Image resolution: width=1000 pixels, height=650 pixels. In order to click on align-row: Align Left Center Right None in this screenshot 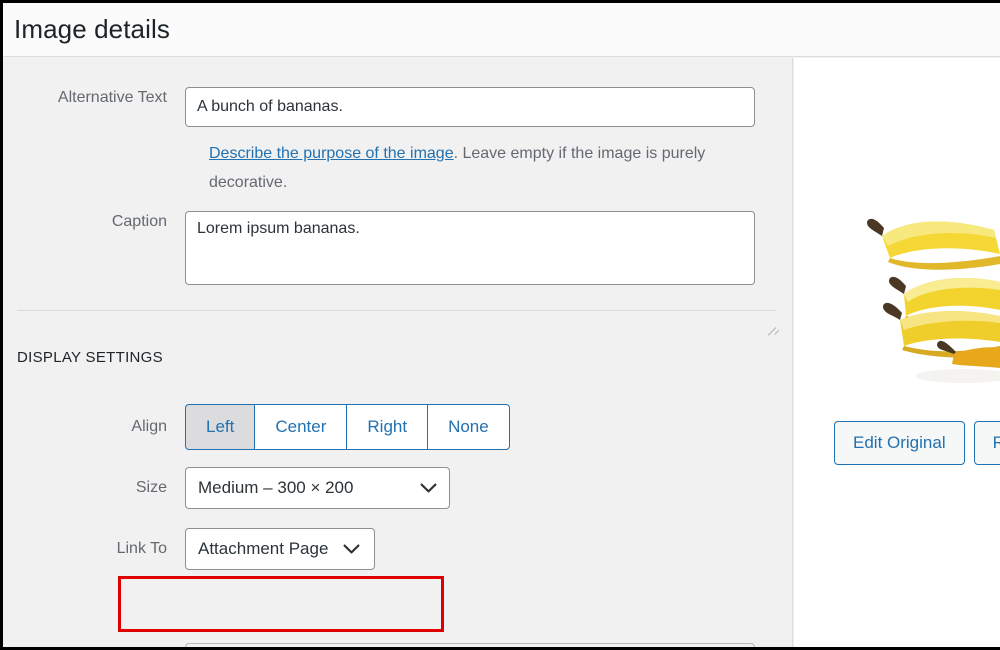, I will do `click(256, 427)`.